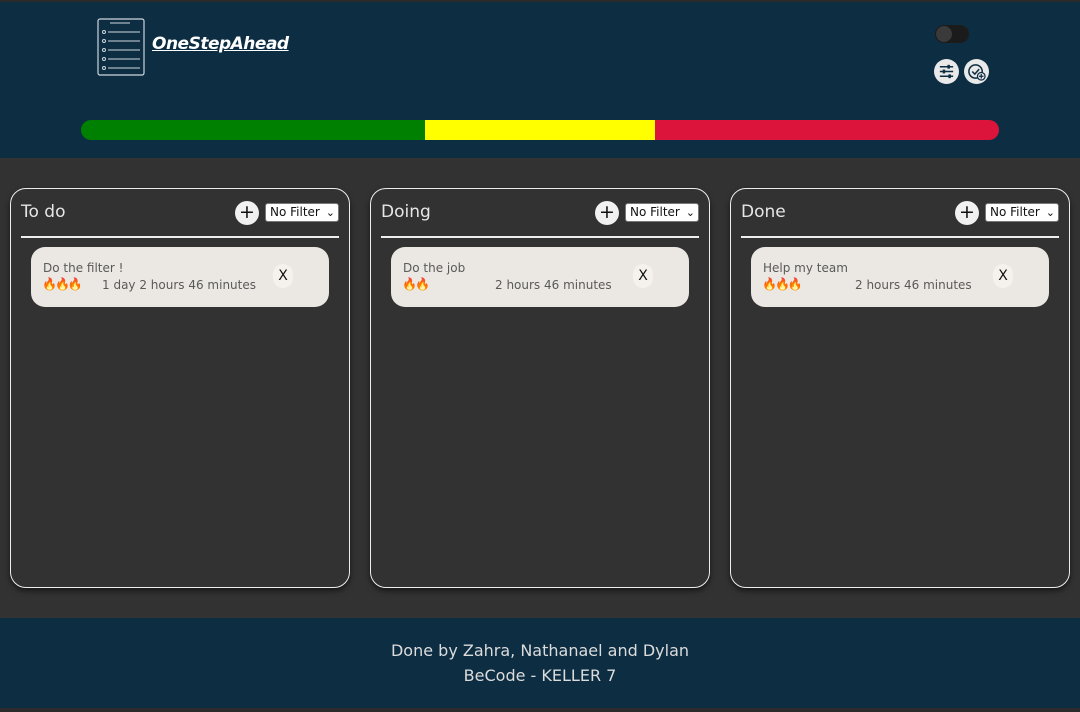  Describe the element at coordinates (763, 212) in the screenshot. I see `column-title: Done` at that location.